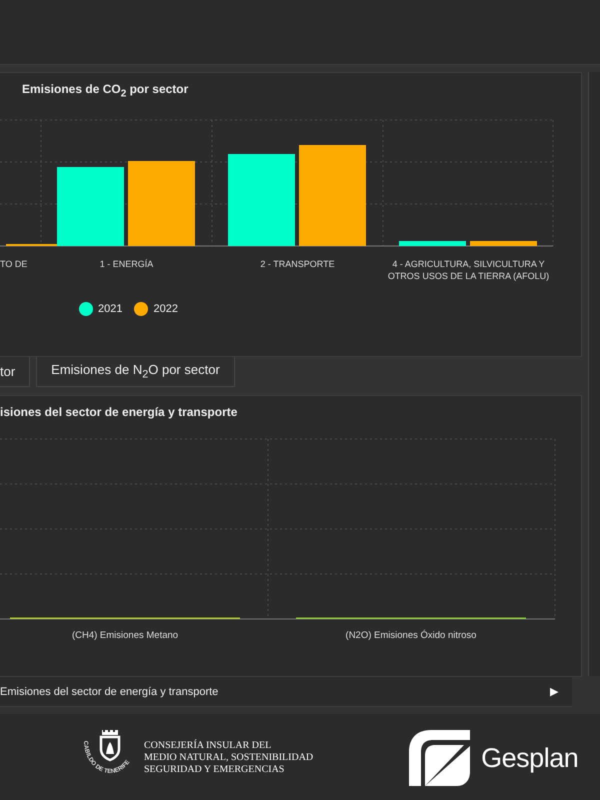 Image resolution: width=600 pixels, height=800 pixels. What do you see at coordinates (15, 372) in the screenshot?
I see `tab: tor` at bounding box center [15, 372].